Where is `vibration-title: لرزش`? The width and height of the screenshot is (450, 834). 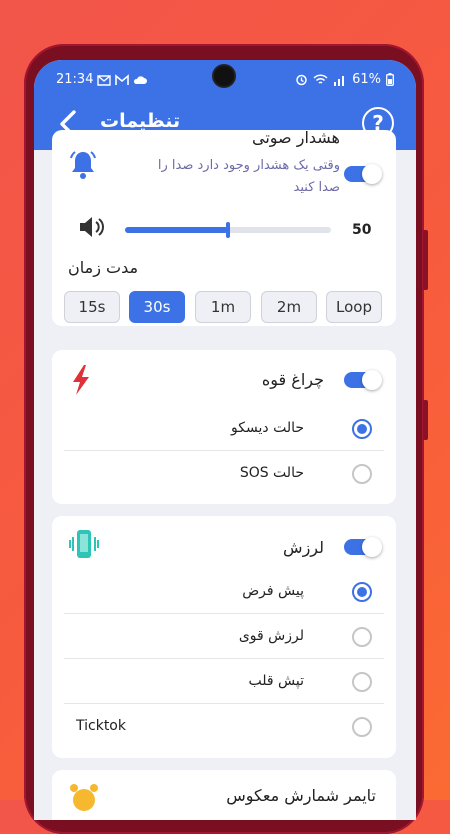 vibration-title: لرزش is located at coordinates (303, 547).